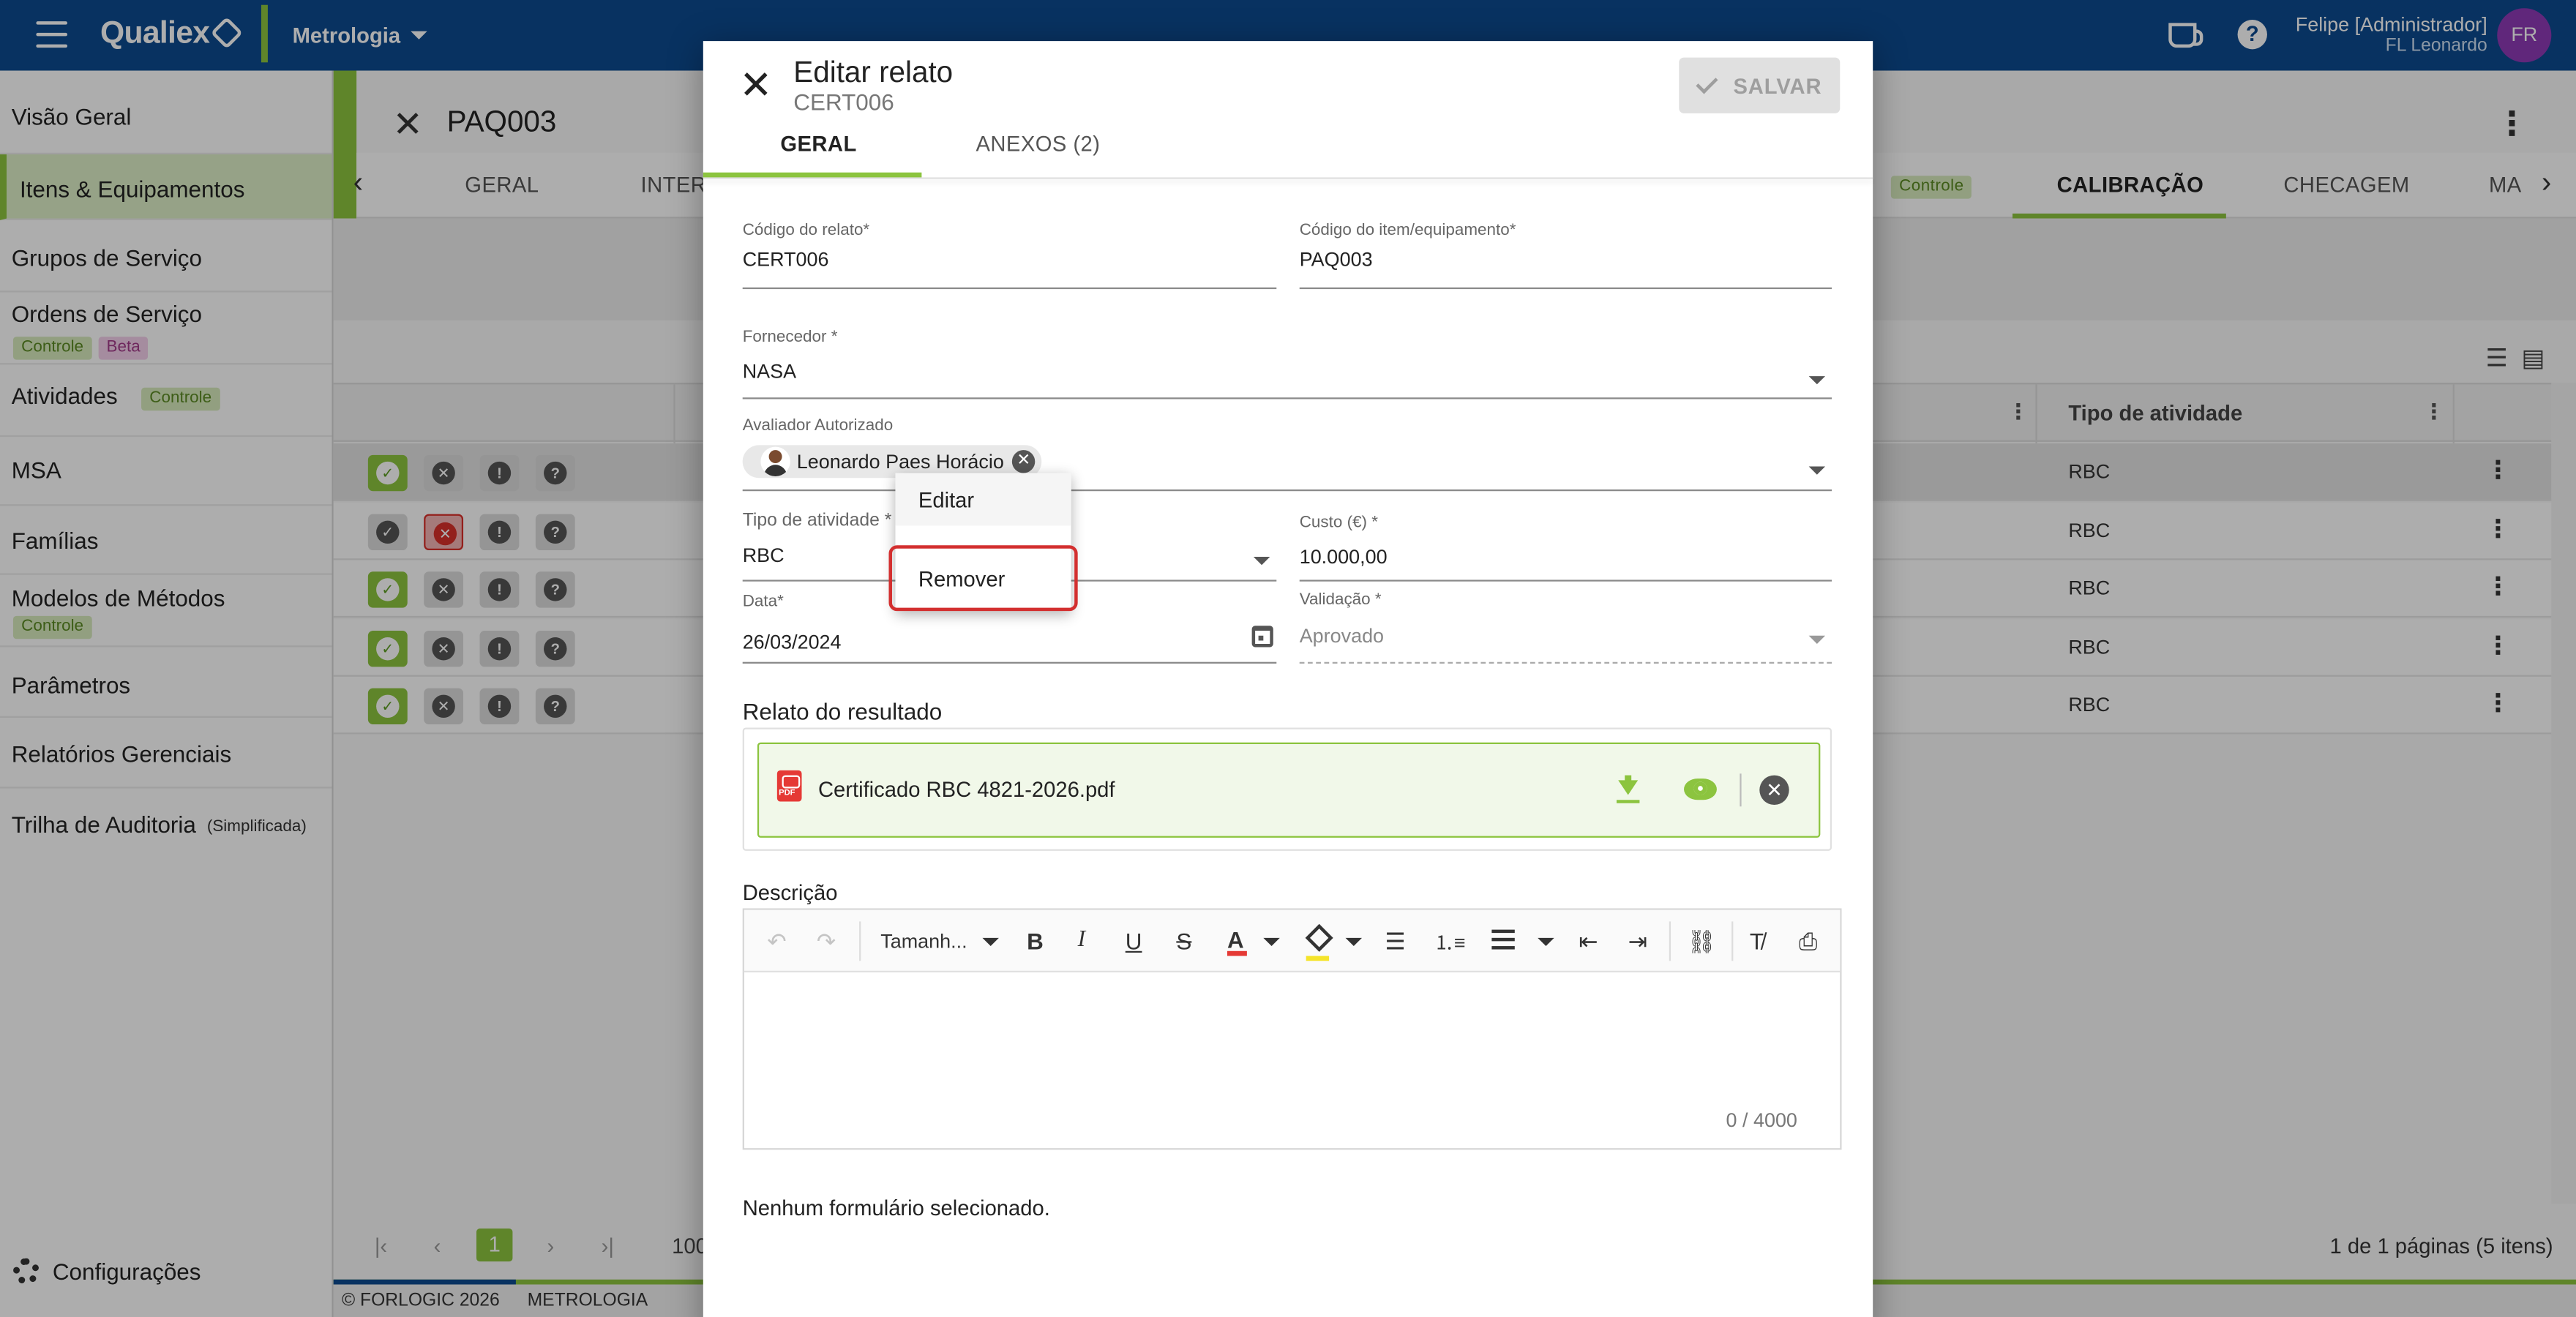  I want to click on codigo-item-field: Código do item/equipamento* PAQ003, so click(1565, 256).